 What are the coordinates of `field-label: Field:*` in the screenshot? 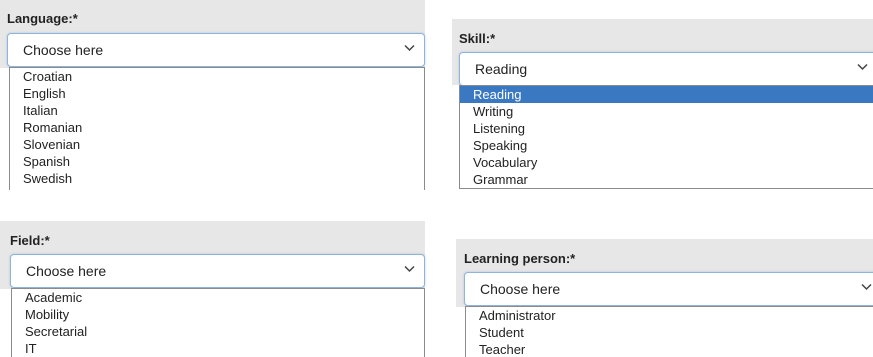 It's located at (30, 240).